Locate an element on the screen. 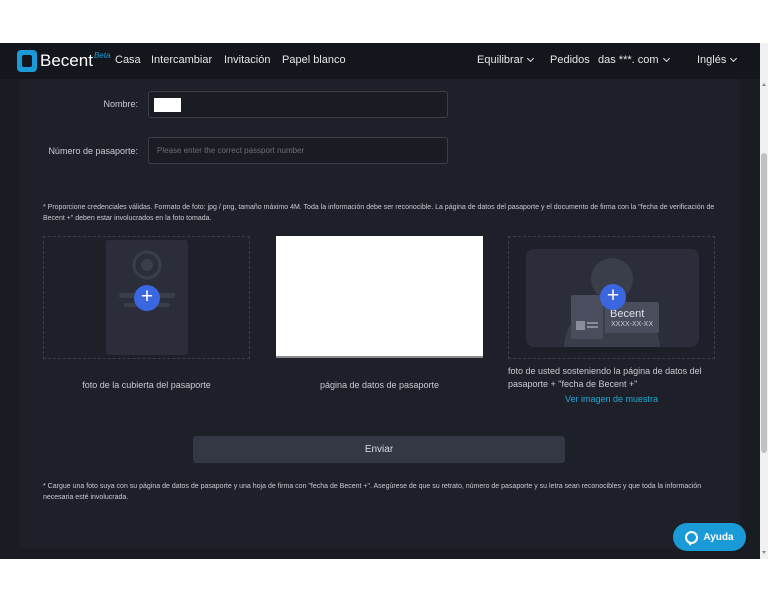 The height and width of the screenshot is (614, 768). view-sample-image-link: Ver imagen de muestra is located at coordinates (611, 399).